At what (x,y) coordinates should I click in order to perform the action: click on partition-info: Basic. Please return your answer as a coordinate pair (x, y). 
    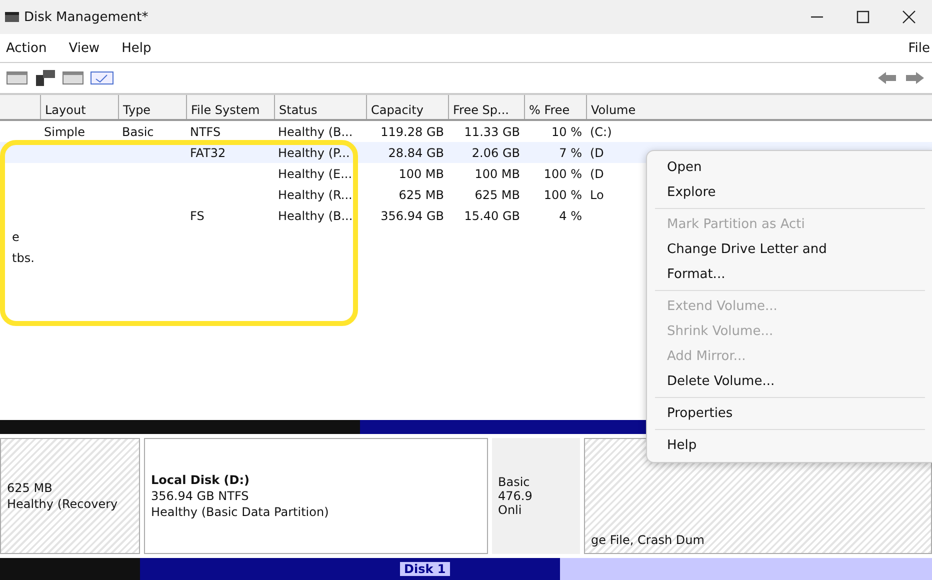
    Looking at the image, I should click on (514, 482).